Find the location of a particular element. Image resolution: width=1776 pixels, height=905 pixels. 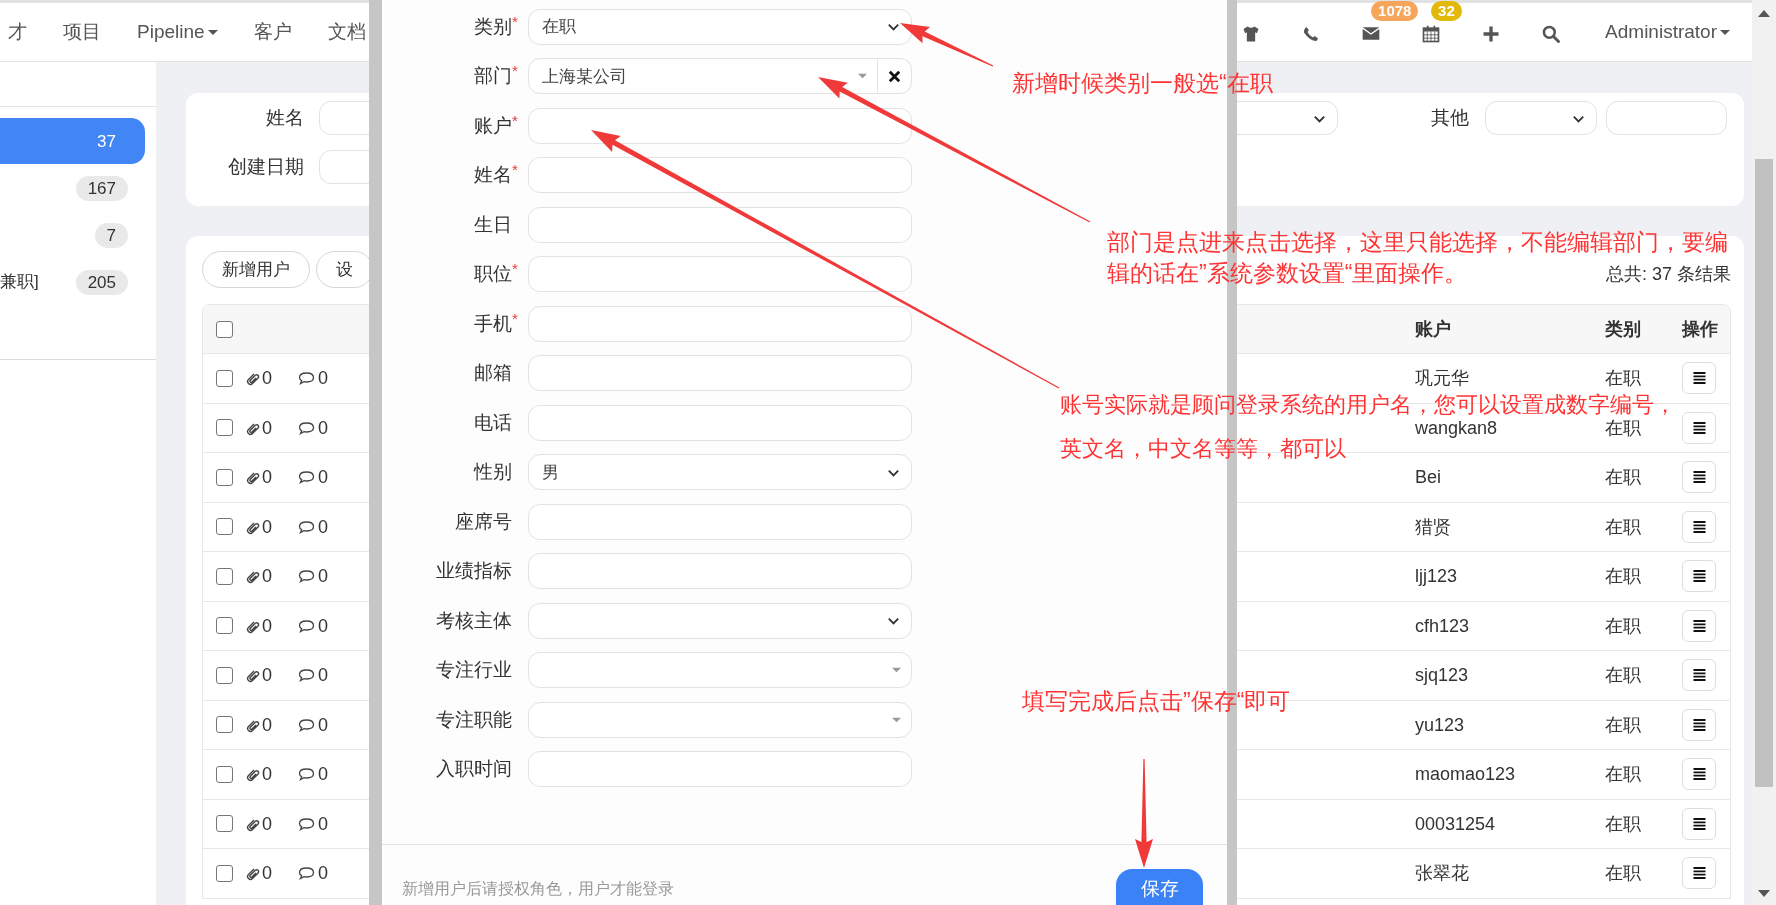

close-icon is located at coordinates (894, 76).